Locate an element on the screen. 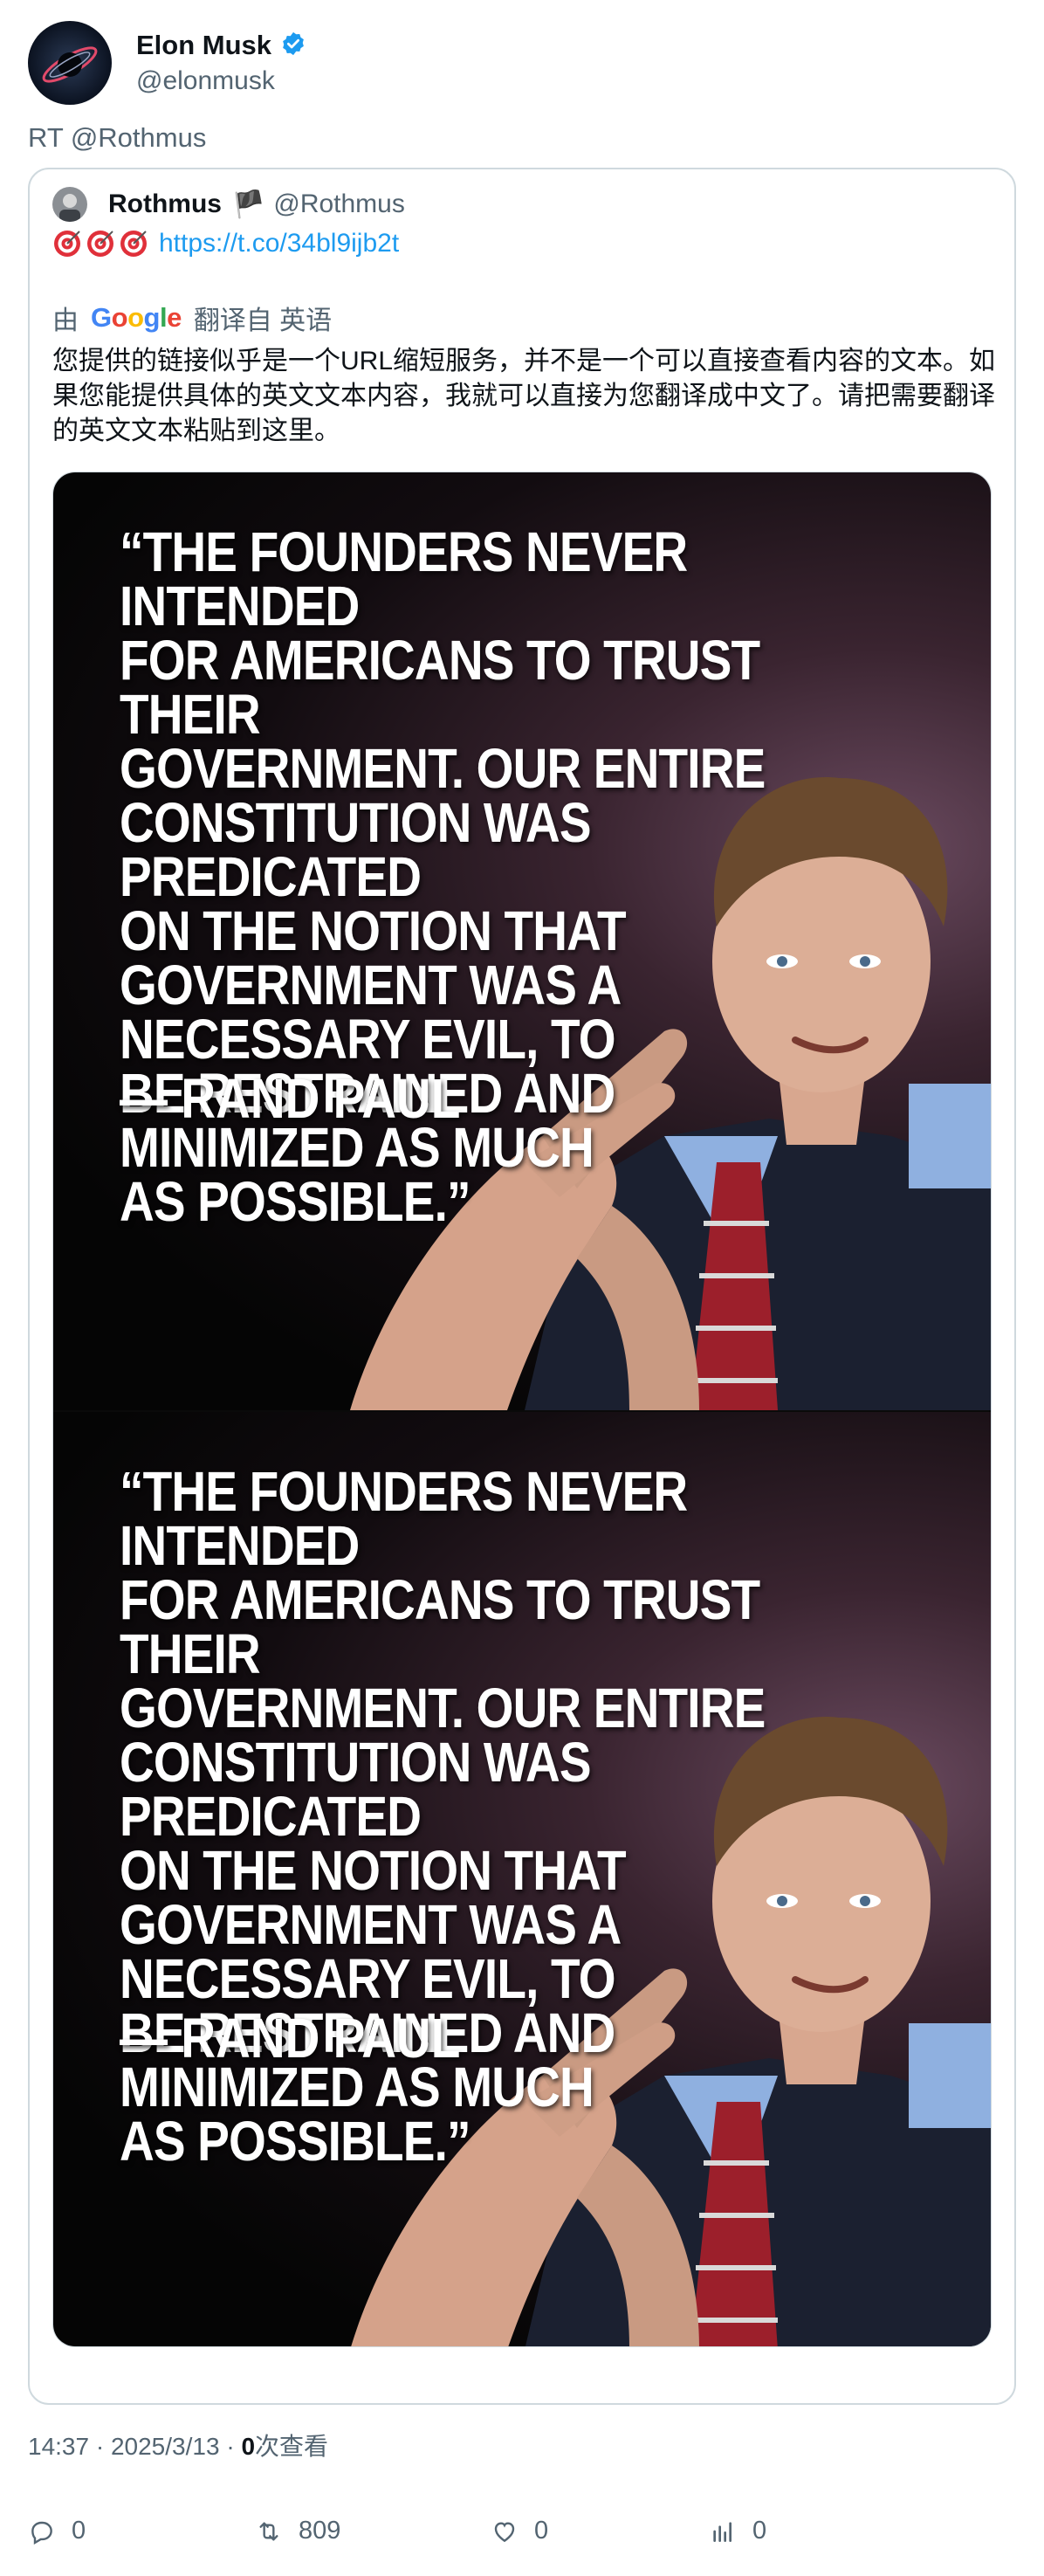 The height and width of the screenshot is (2576, 1044). tweet-time: 14:37 is located at coordinates (58, 2446).